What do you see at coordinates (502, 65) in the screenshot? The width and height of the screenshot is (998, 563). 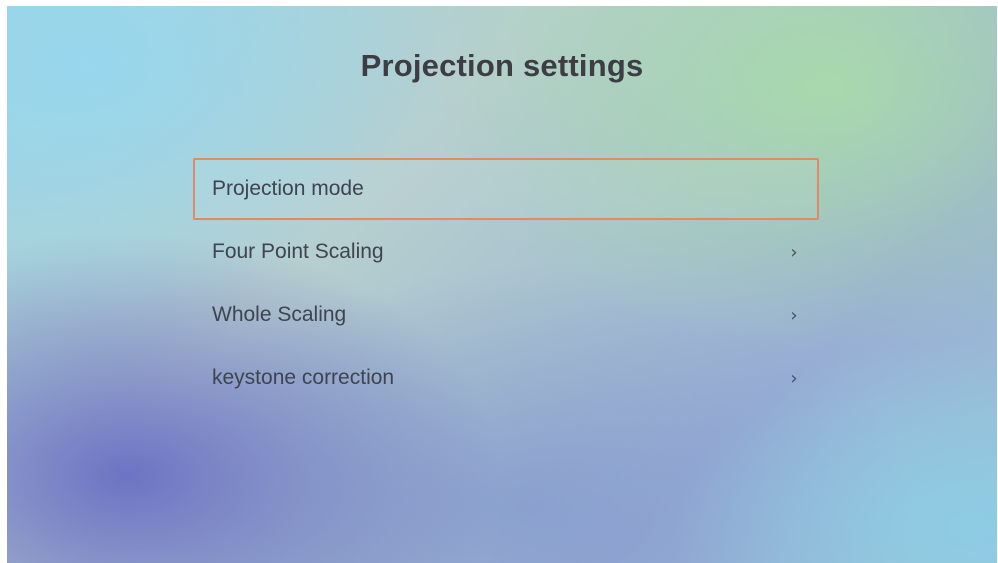 I see `page-title: Projection settings` at bounding box center [502, 65].